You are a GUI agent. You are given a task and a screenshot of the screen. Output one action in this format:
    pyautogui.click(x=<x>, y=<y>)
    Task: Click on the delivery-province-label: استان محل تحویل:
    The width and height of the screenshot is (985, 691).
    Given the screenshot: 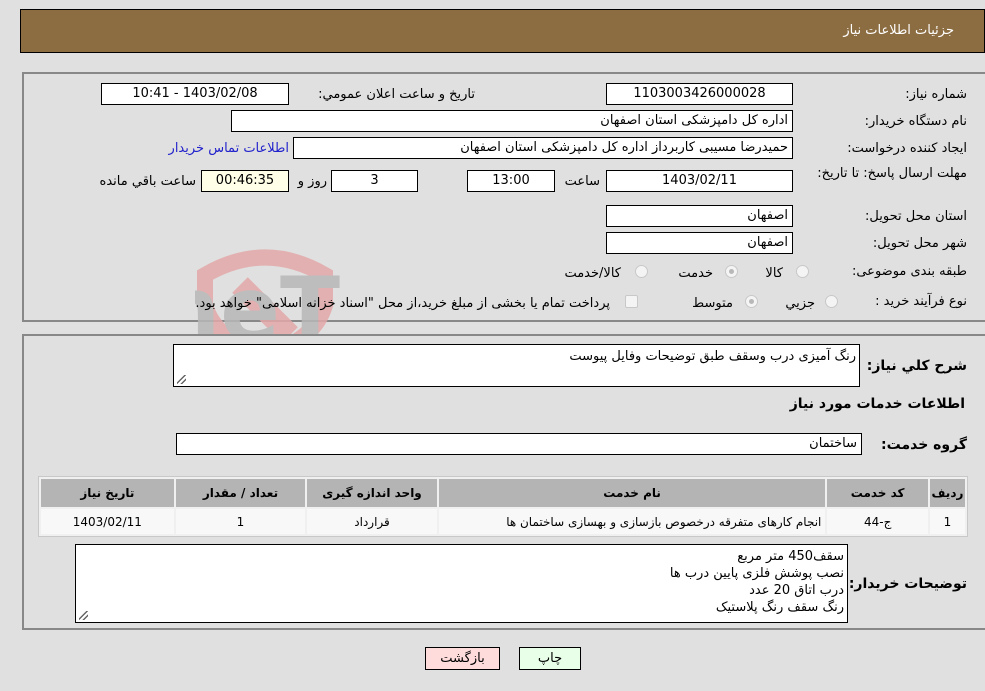 What is the action you would take?
    pyautogui.click(x=916, y=216)
    